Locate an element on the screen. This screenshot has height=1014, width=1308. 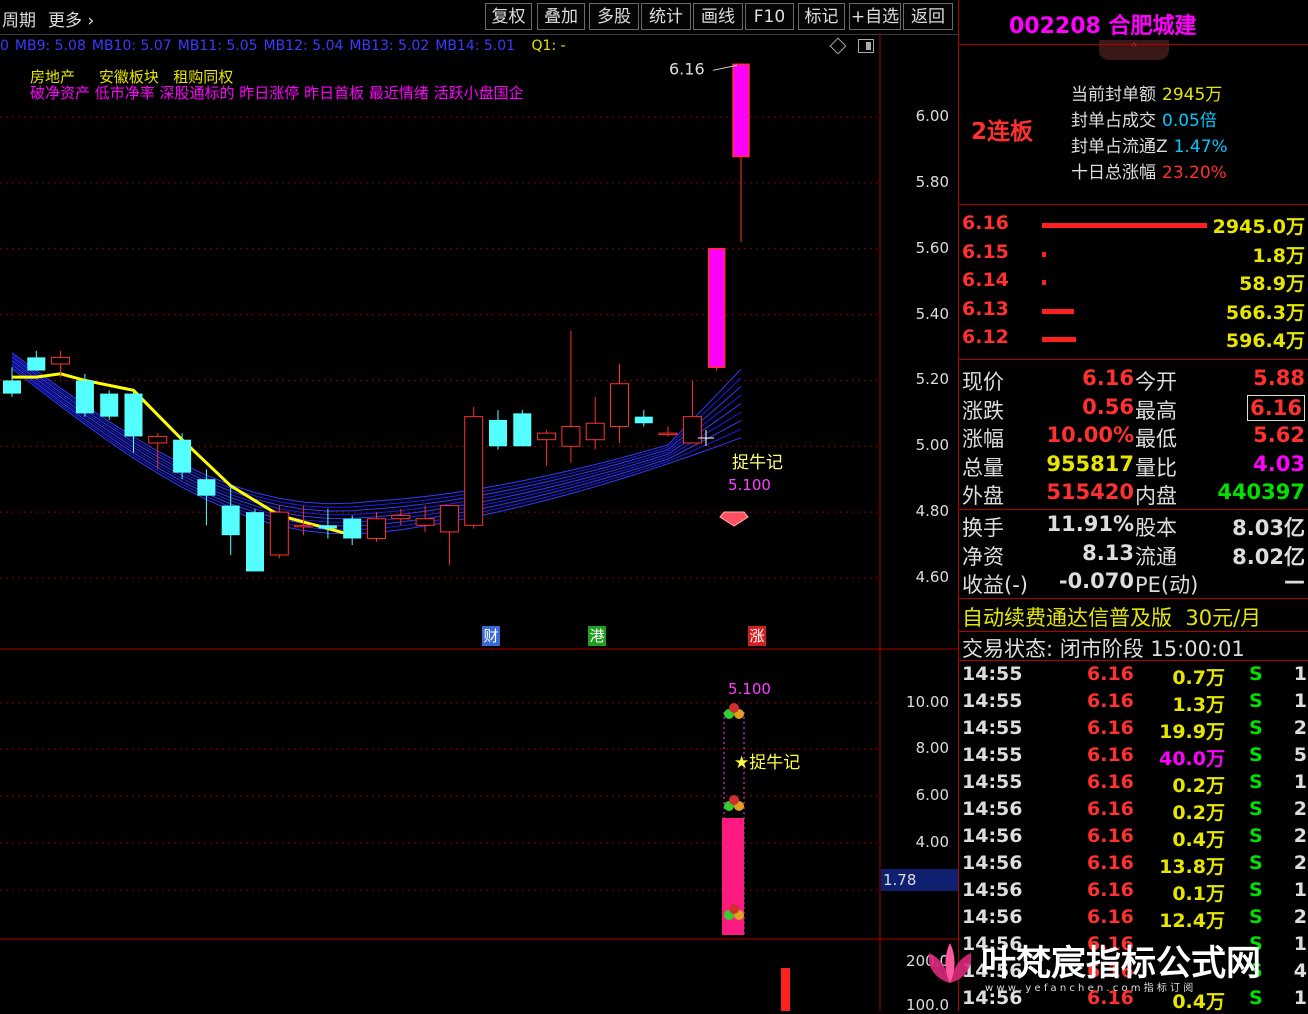
quote-value: 10.00% is located at coordinates (1090, 435).